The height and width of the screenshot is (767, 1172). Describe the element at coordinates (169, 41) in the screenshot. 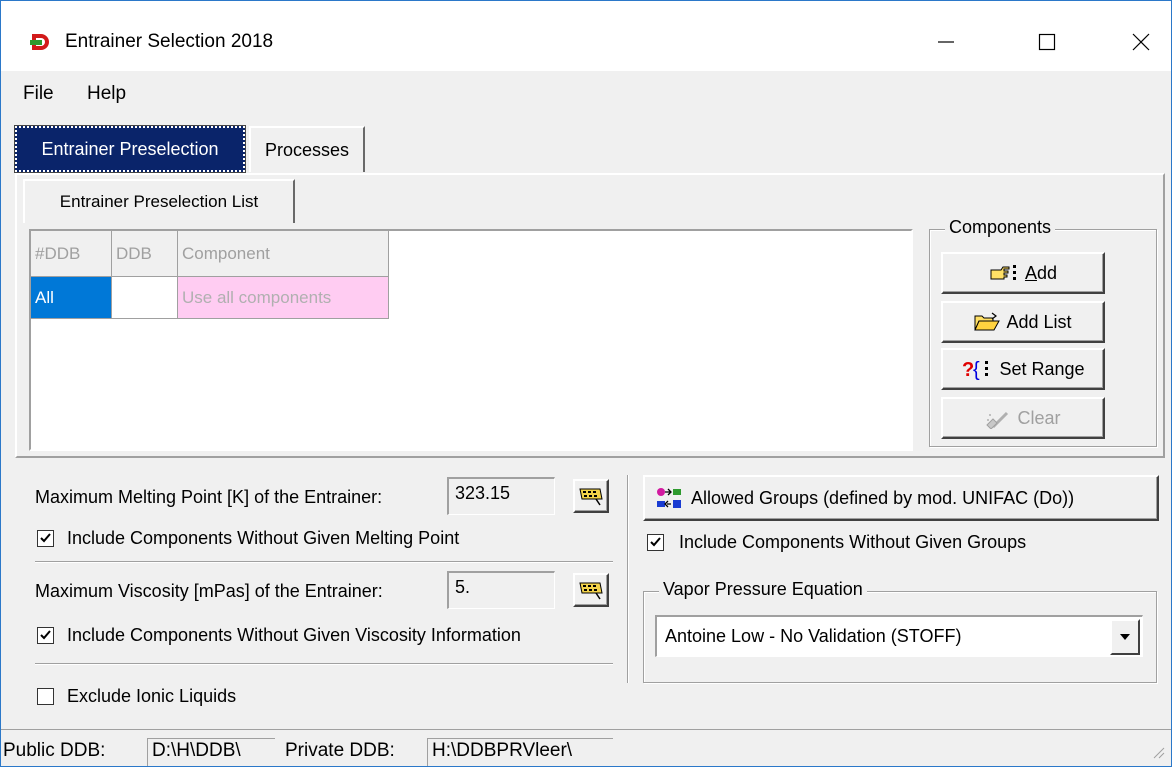

I see `window-title: Entrainer Selection 2018` at that location.